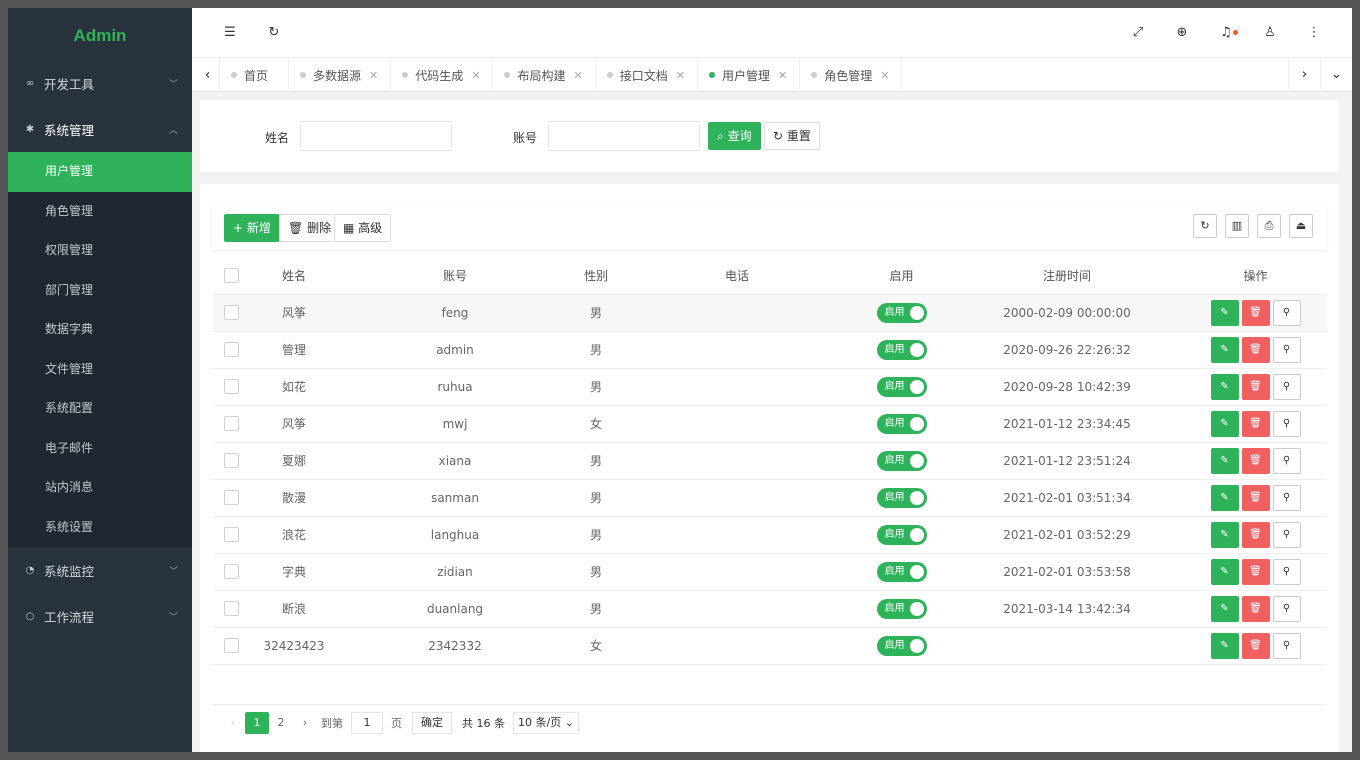  Describe the element at coordinates (544, 75) in the screenshot. I see `tab-layout-builder: 布局构建 ✕` at that location.